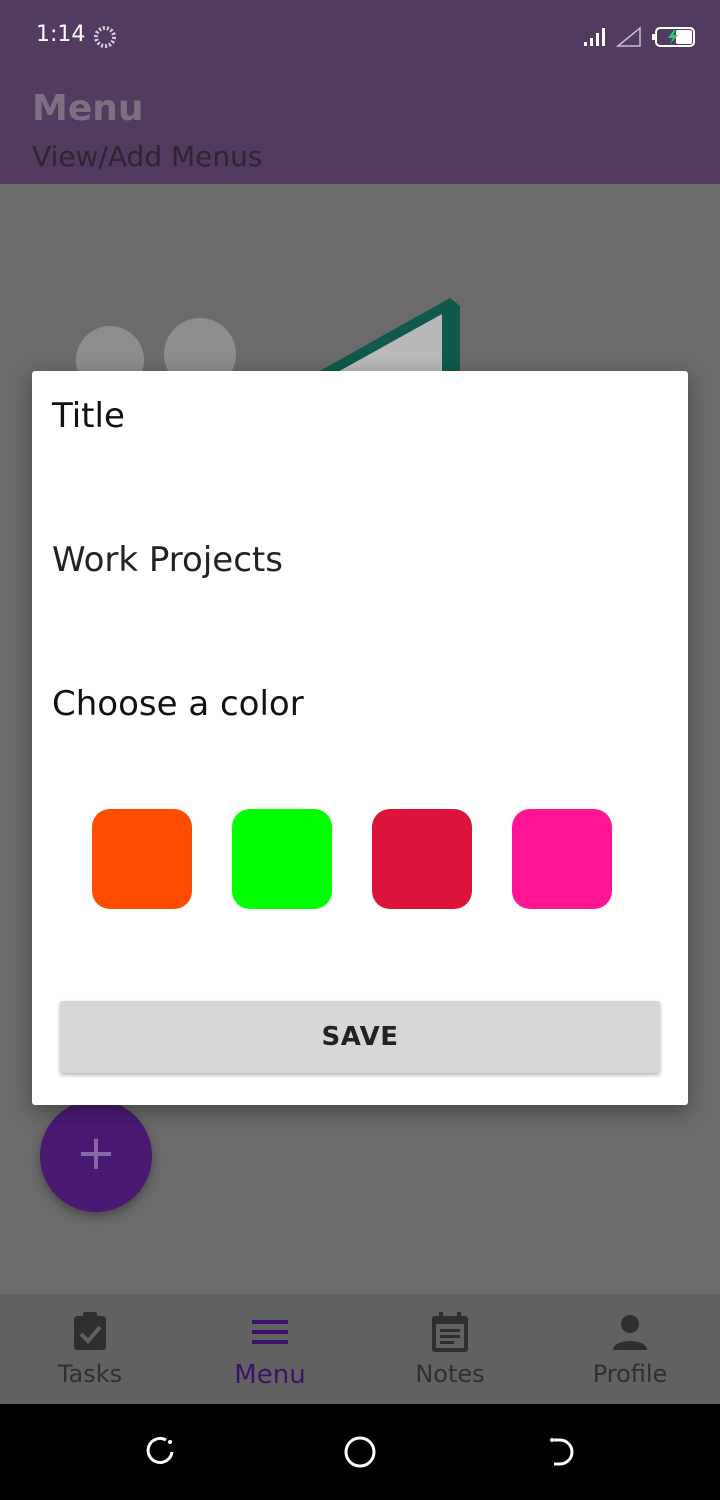 The width and height of the screenshot is (720, 1500). What do you see at coordinates (90, 1374) in the screenshot?
I see `nav-label-tasks: Tasks` at bounding box center [90, 1374].